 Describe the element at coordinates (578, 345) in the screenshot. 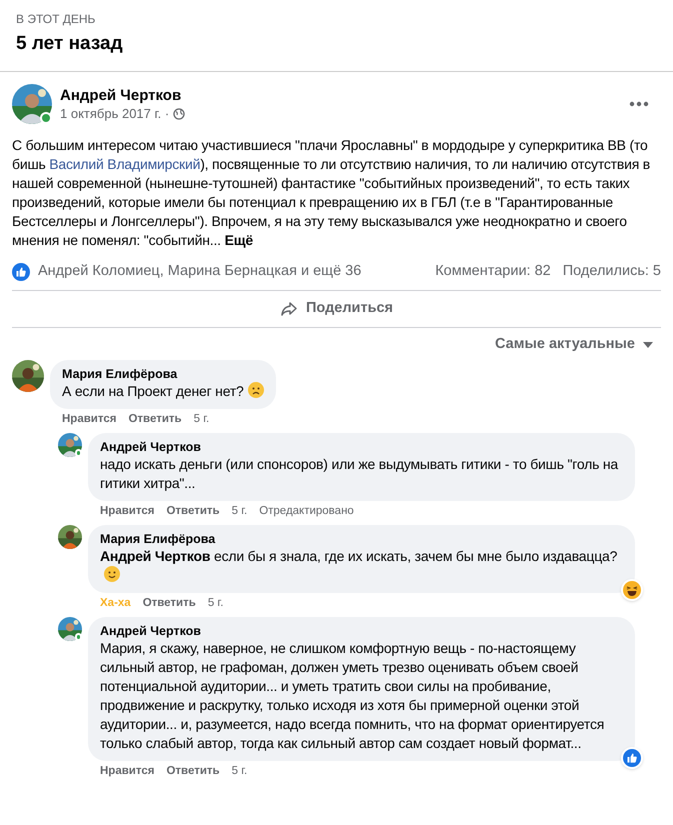

I see `sort-dropdown: Самые актуальные` at that location.